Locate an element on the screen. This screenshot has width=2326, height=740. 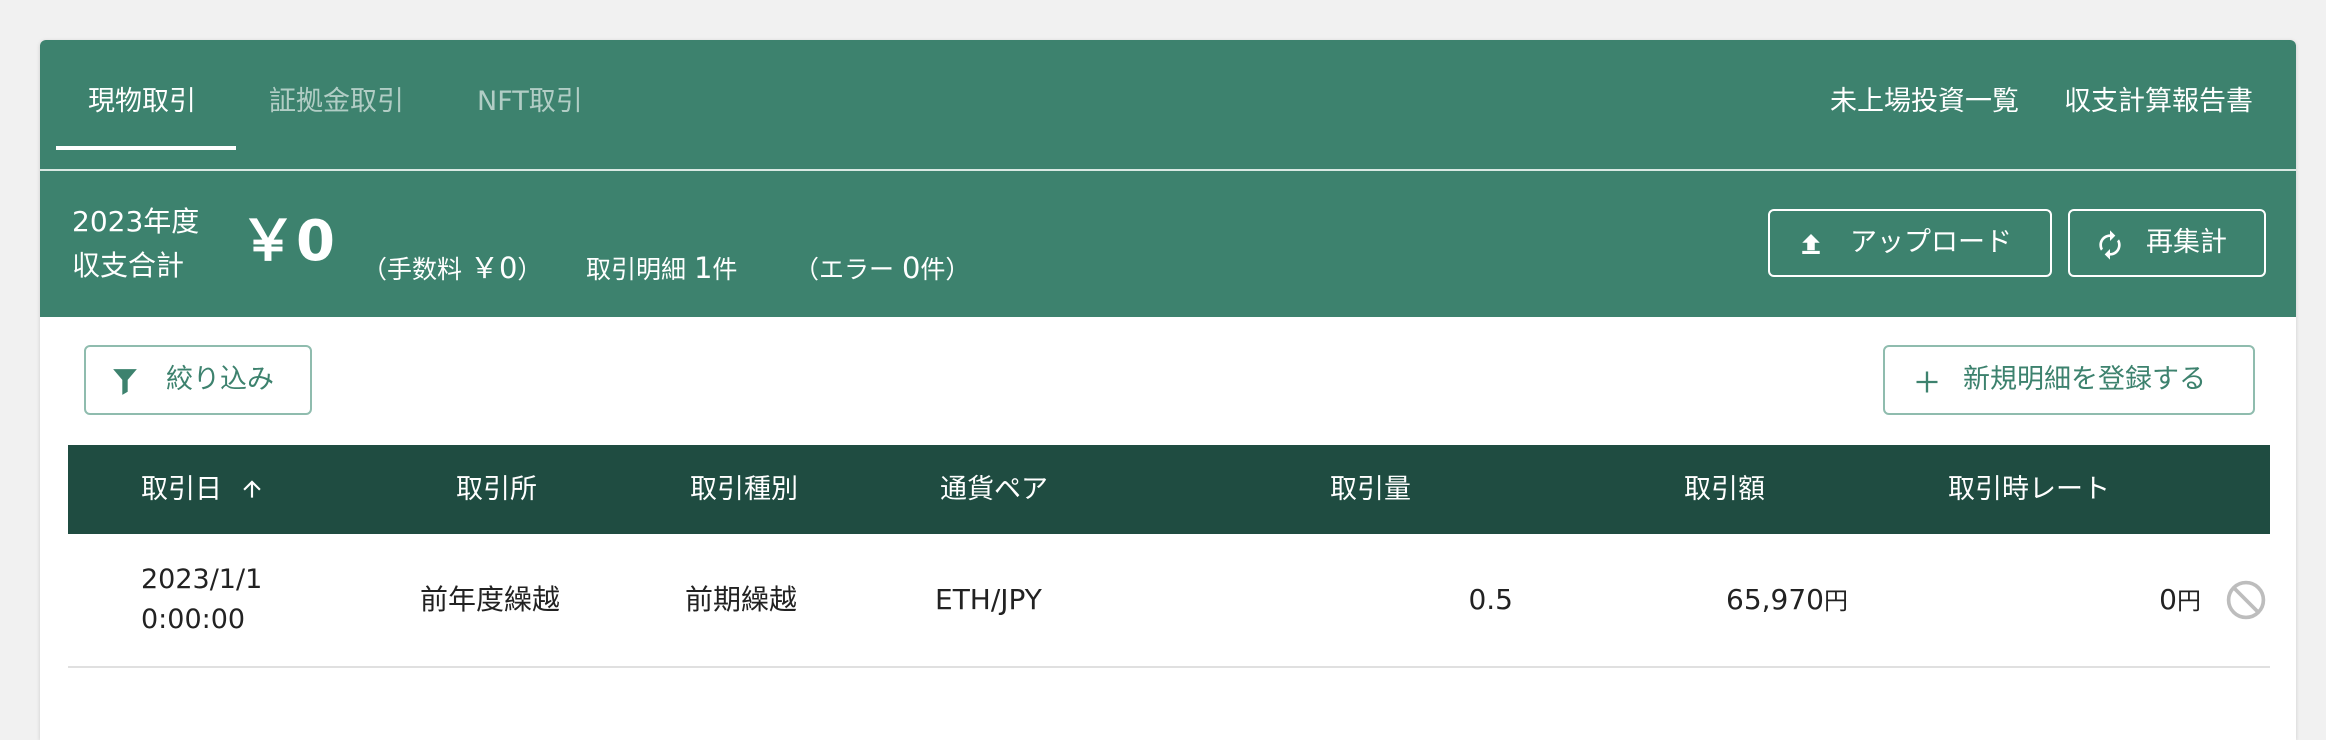
recalc-button: 再集計 is located at coordinates (2167, 243).